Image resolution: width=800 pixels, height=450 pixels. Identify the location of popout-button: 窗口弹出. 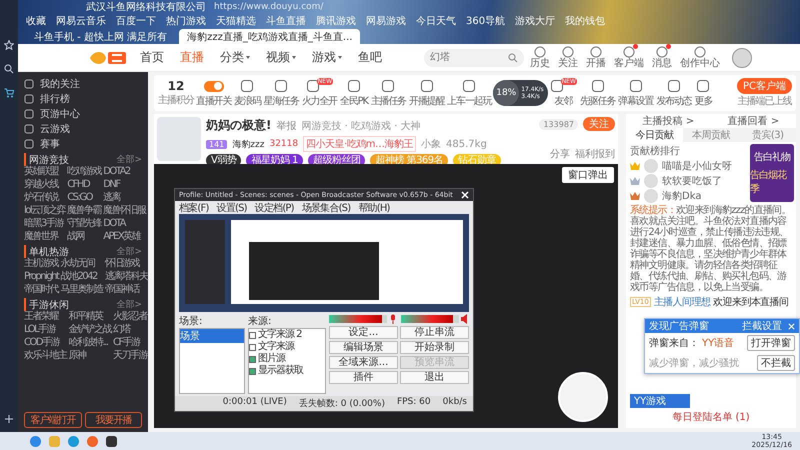
(588, 175).